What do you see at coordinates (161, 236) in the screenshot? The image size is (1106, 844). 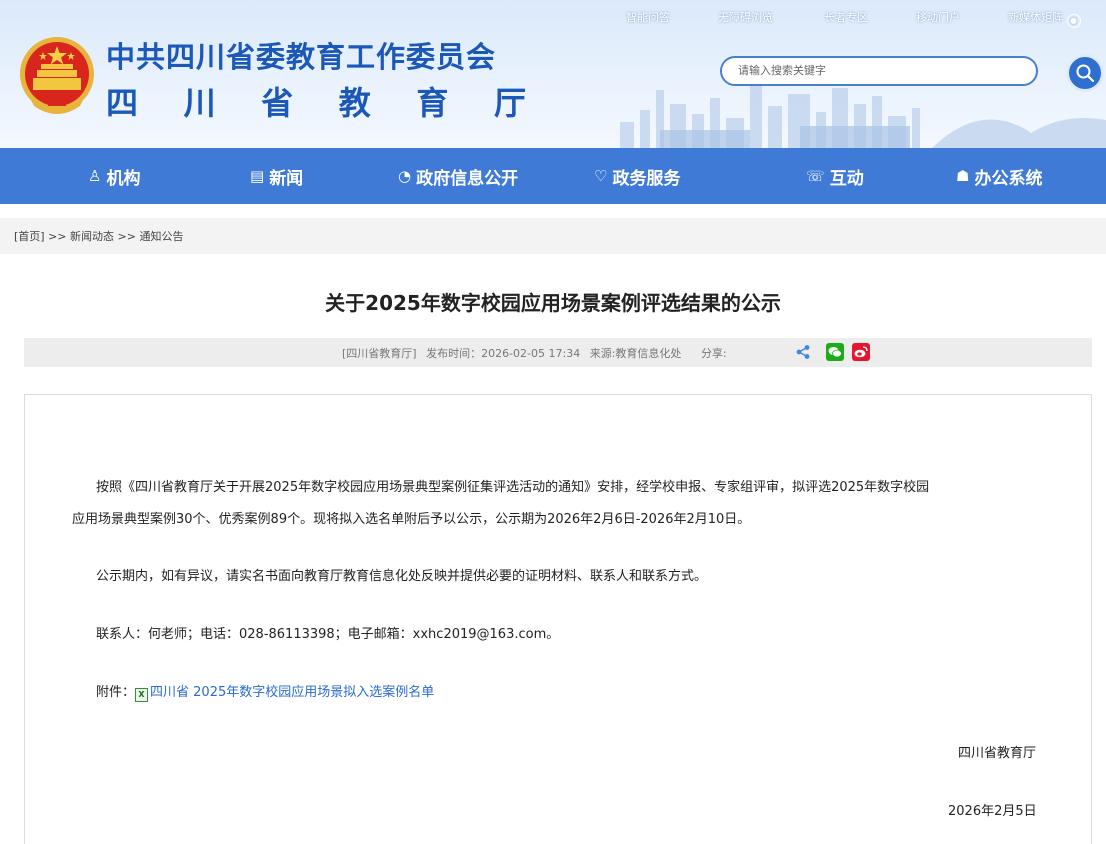 I see `breadcrumb-notice: 通知公告` at bounding box center [161, 236].